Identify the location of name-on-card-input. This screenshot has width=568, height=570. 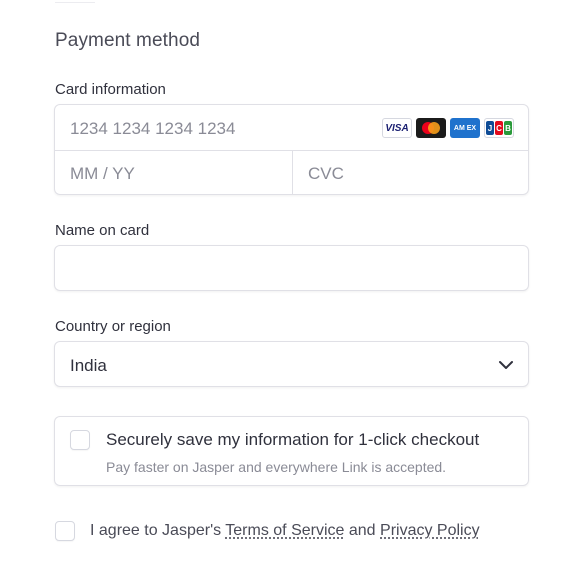
(291, 268).